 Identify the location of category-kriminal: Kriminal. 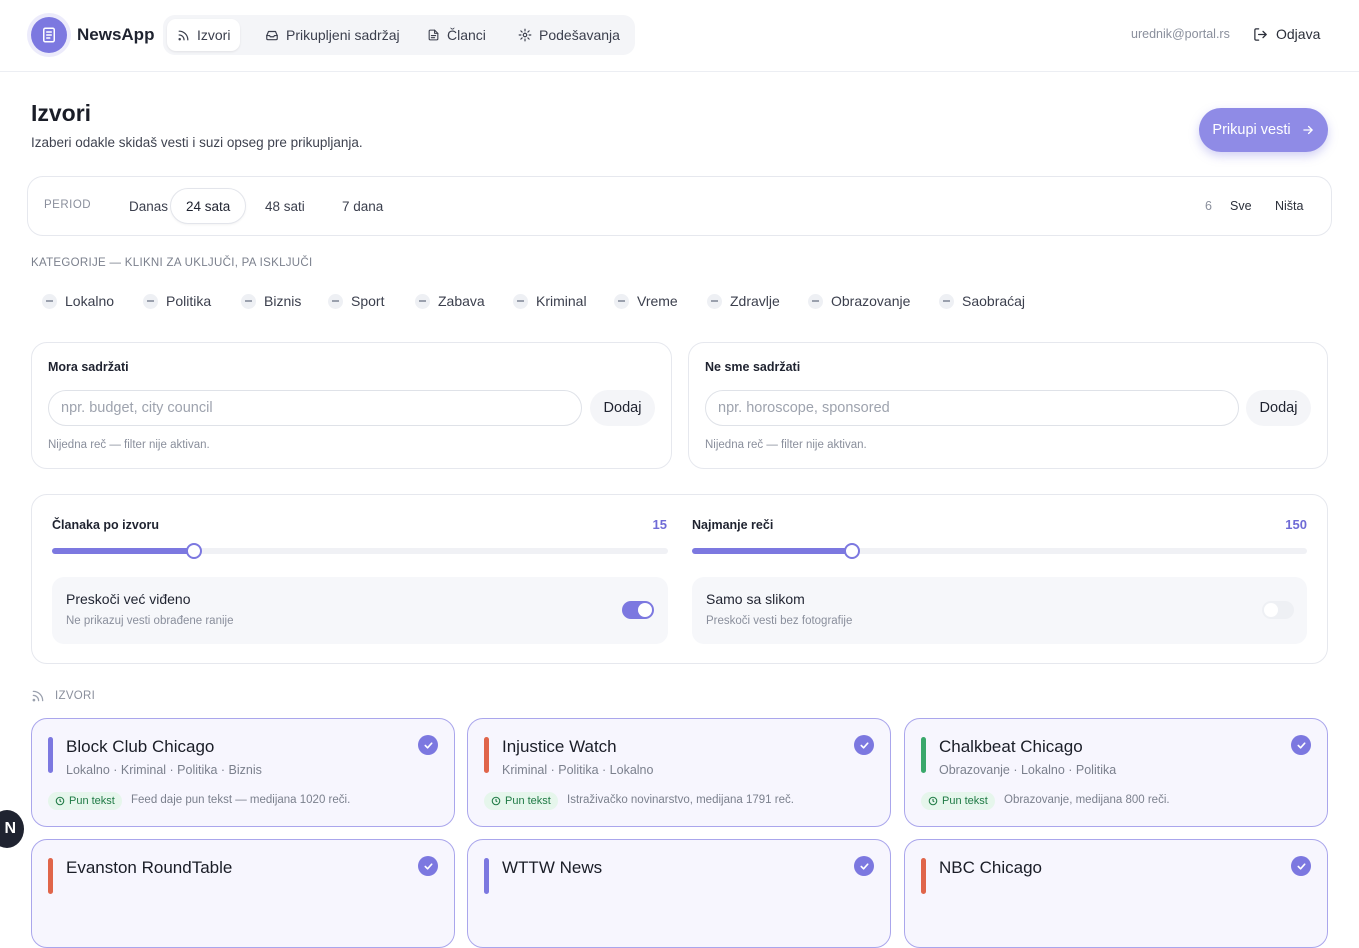
(550, 301).